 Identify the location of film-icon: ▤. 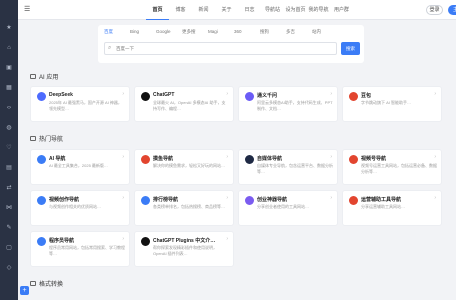
(9, 168).